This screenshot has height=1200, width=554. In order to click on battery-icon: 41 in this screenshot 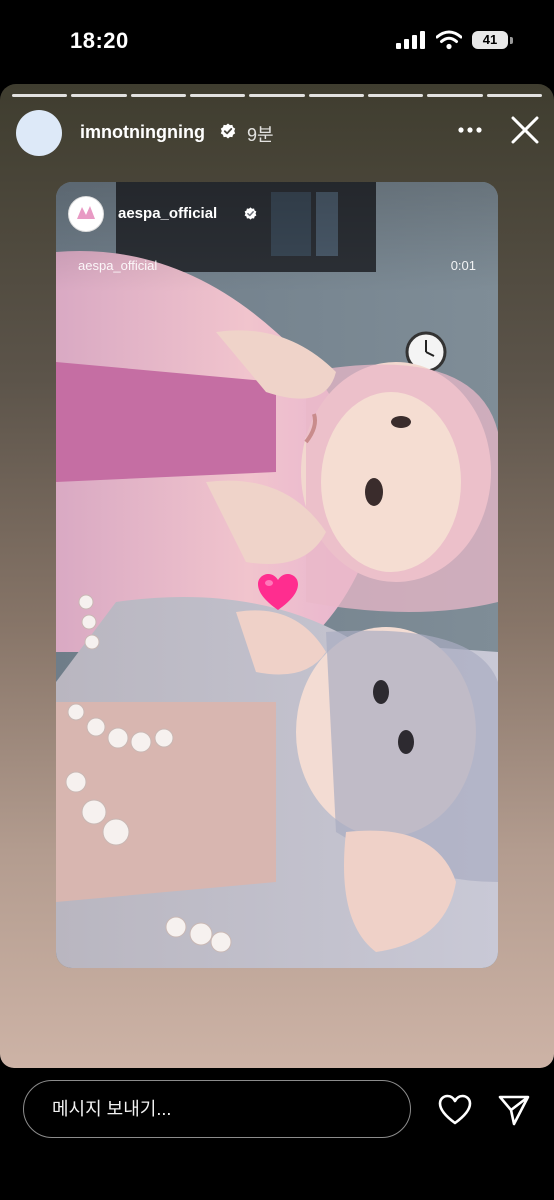, I will do `click(492, 40)`.